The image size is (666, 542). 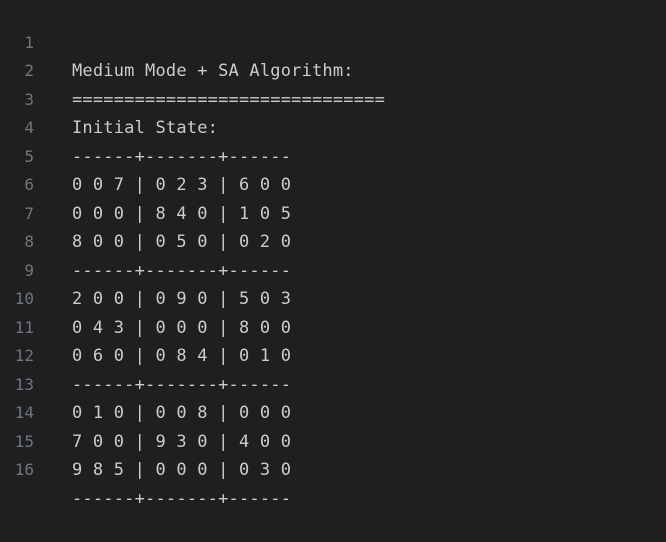 I want to click on line-text: ------+-------+------, so click(x=181, y=499).